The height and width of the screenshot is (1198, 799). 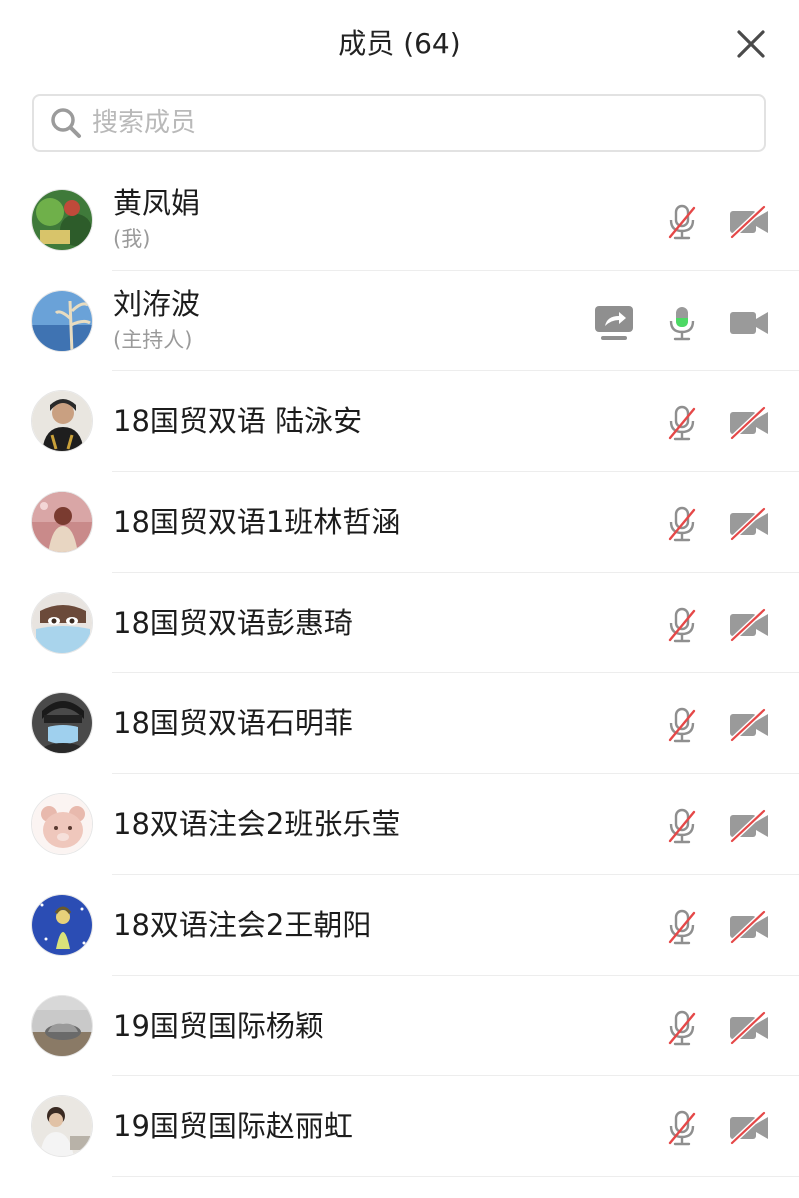 I want to click on close-icon, so click(x=751, y=44).